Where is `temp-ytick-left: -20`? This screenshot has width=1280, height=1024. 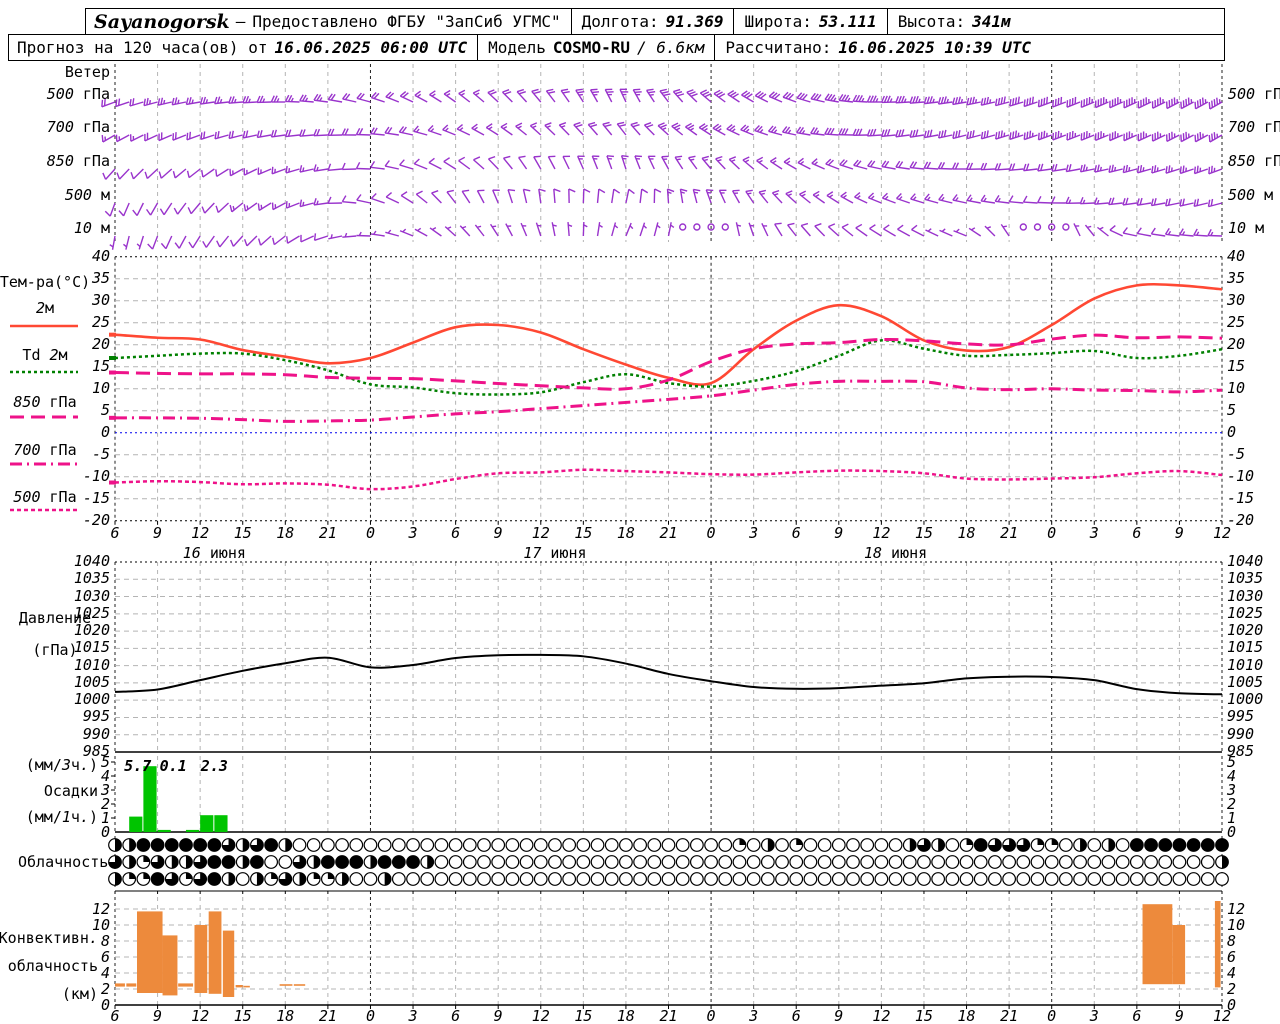
temp-ytick-left: -20 is located at coordinates (96, 519).